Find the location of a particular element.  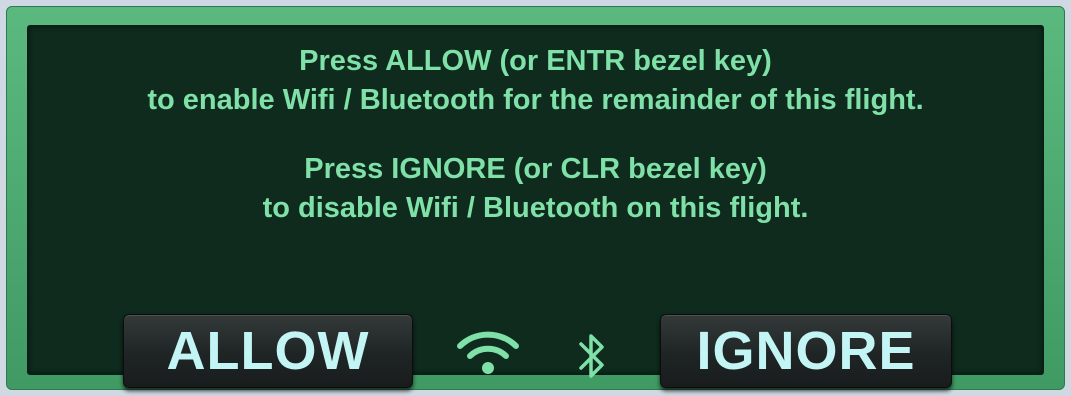

allow-button: ALLOW is located at coordinates (268, 351).